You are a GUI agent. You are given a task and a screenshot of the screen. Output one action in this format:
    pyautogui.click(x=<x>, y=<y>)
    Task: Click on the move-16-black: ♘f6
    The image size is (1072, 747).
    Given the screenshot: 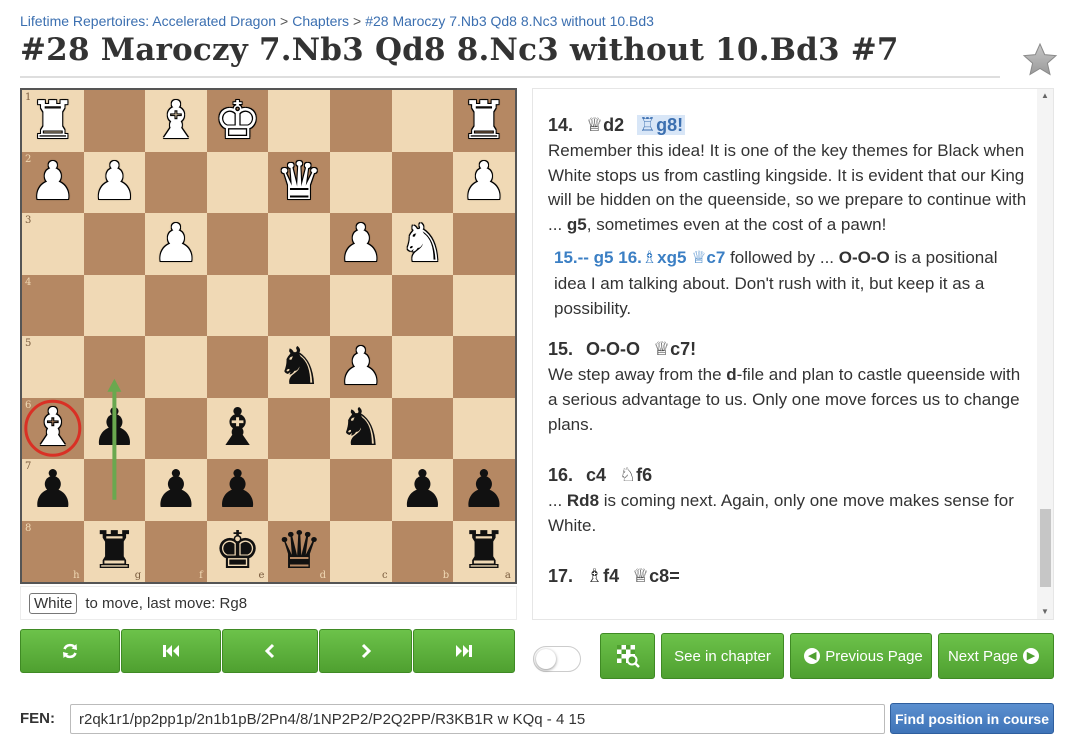 What is the action you would take?
    pyautogui.click(x=635, y=475)
    